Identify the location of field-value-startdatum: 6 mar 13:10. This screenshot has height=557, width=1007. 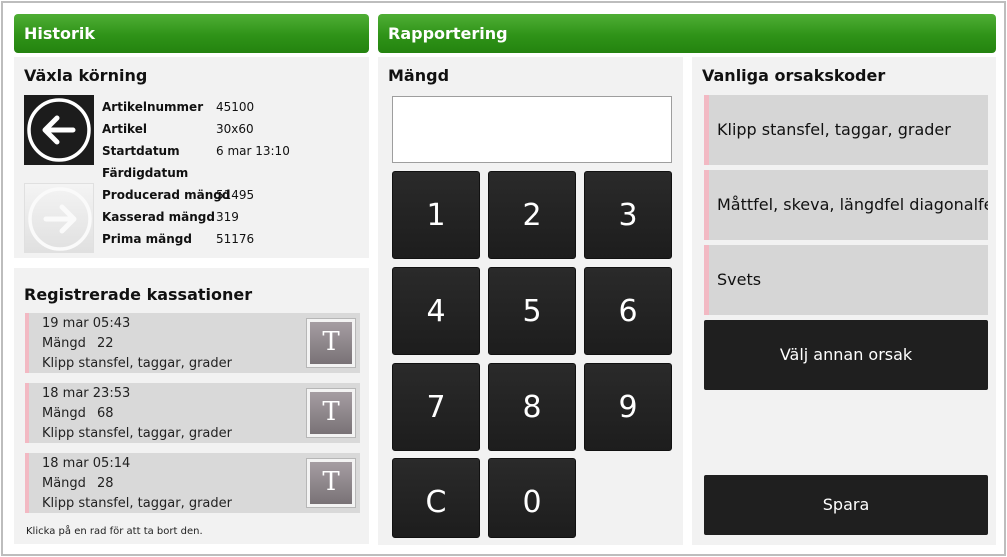
(253, 151).